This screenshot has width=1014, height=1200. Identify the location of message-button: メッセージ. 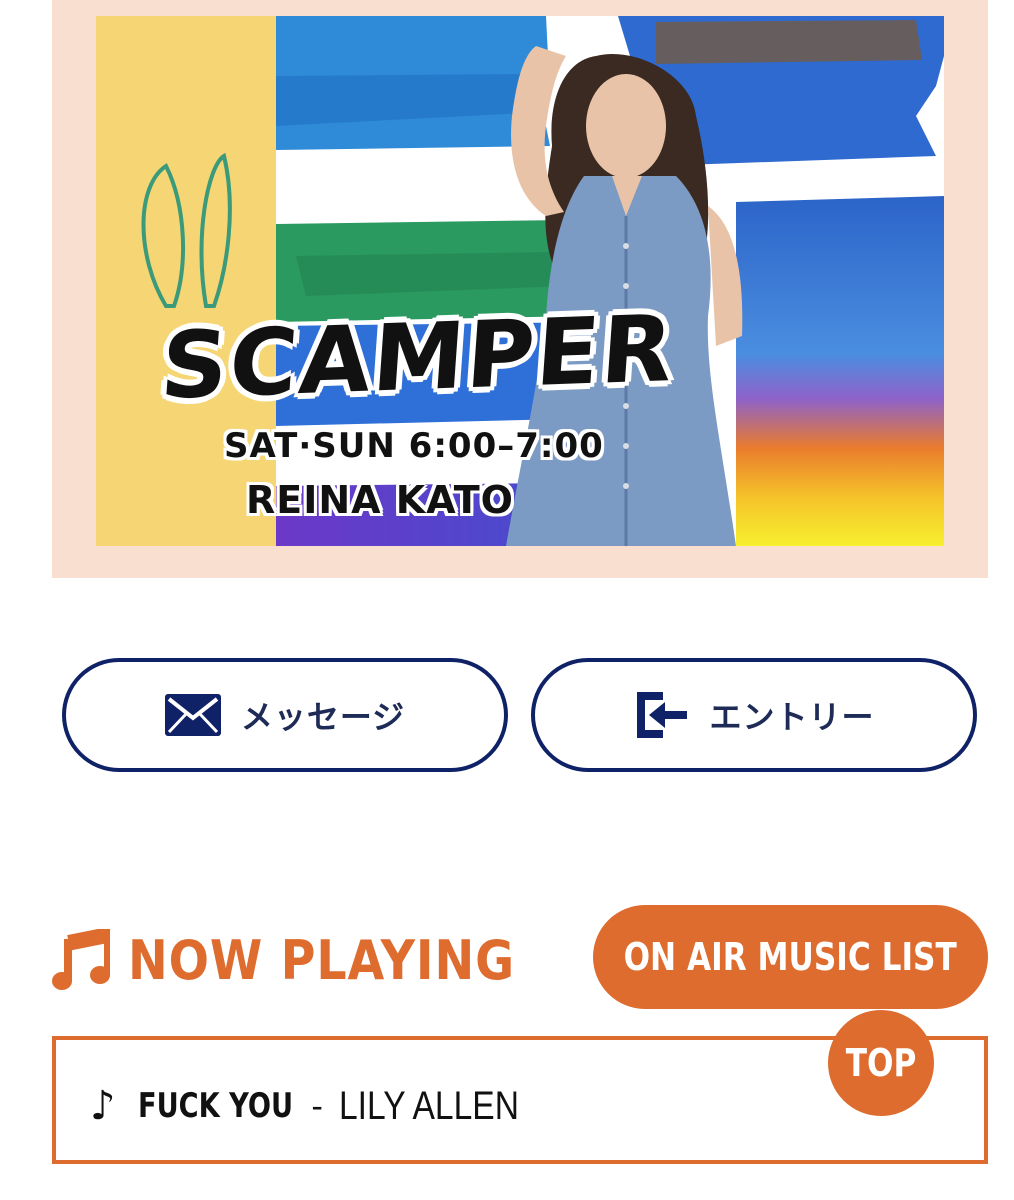
(285, 715).